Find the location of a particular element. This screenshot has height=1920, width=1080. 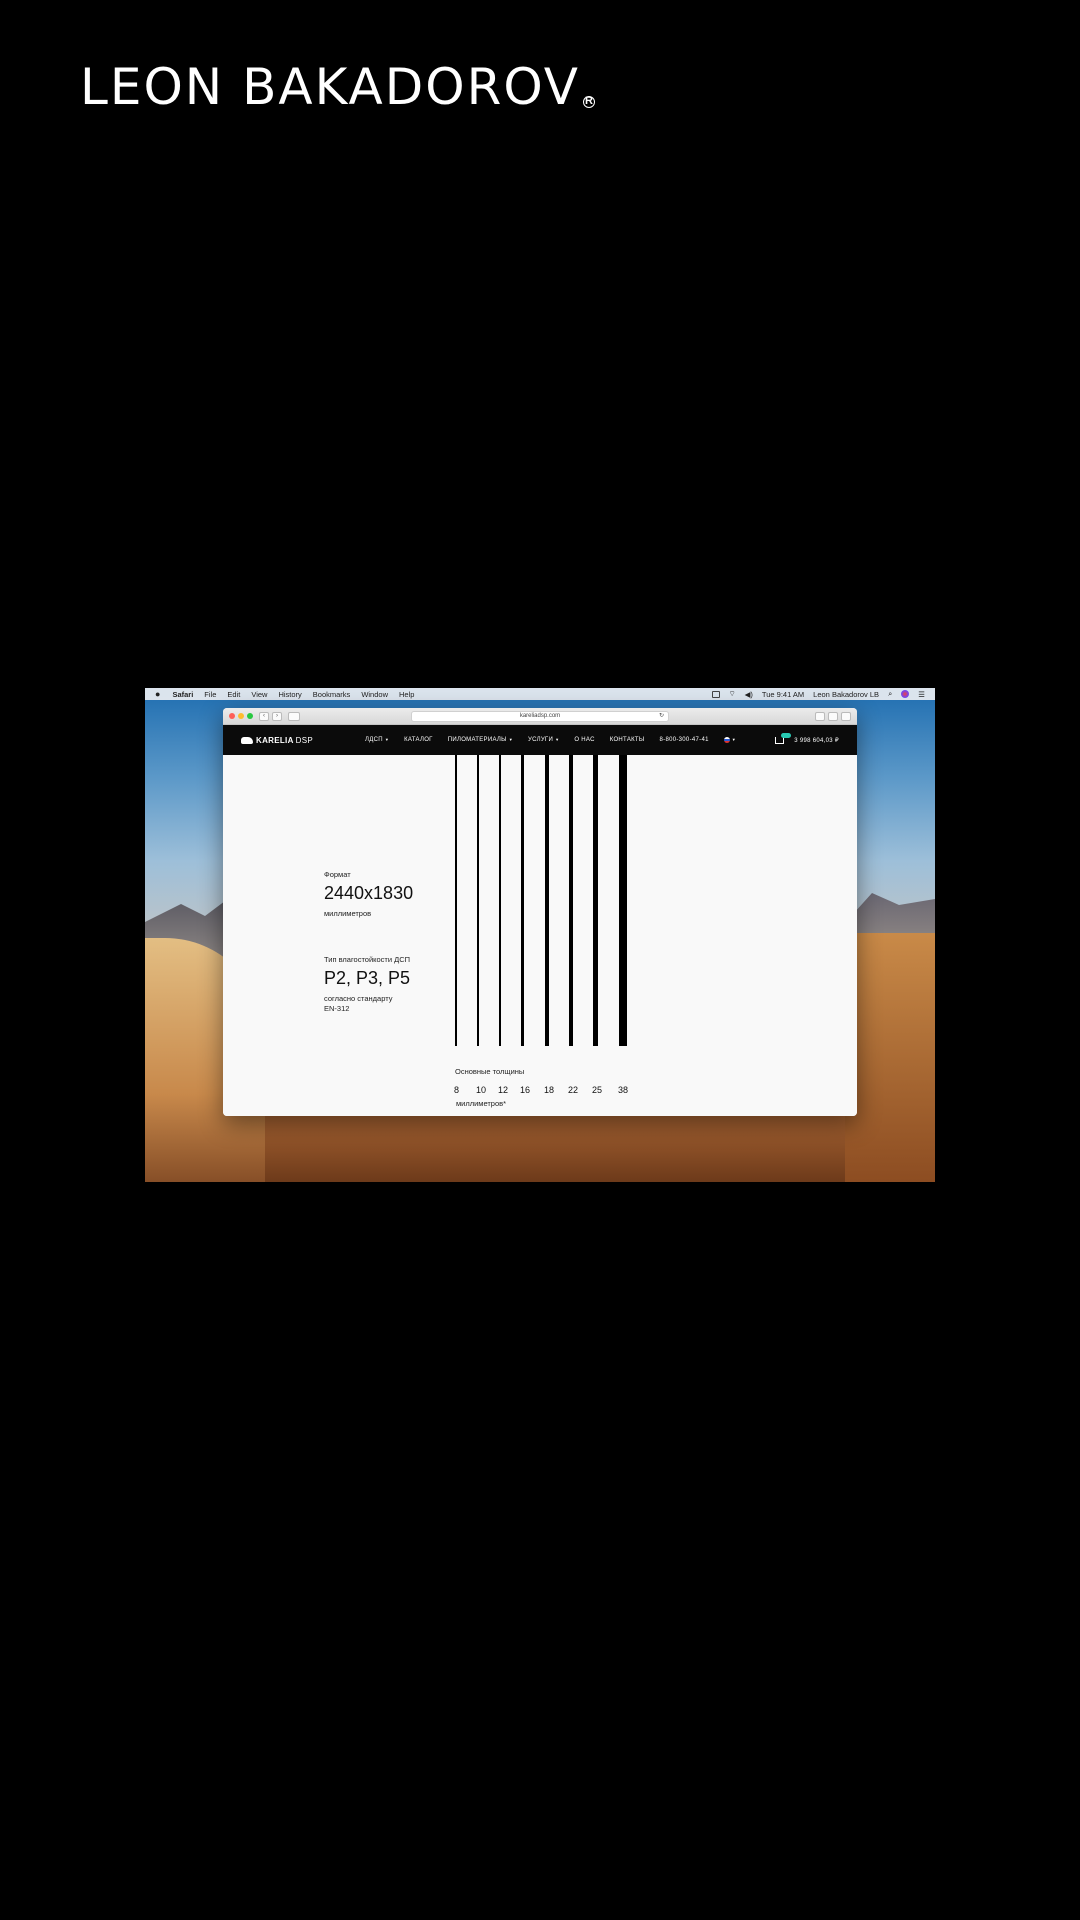

registered-mark-icon: R is located at coordinates (589, 102).